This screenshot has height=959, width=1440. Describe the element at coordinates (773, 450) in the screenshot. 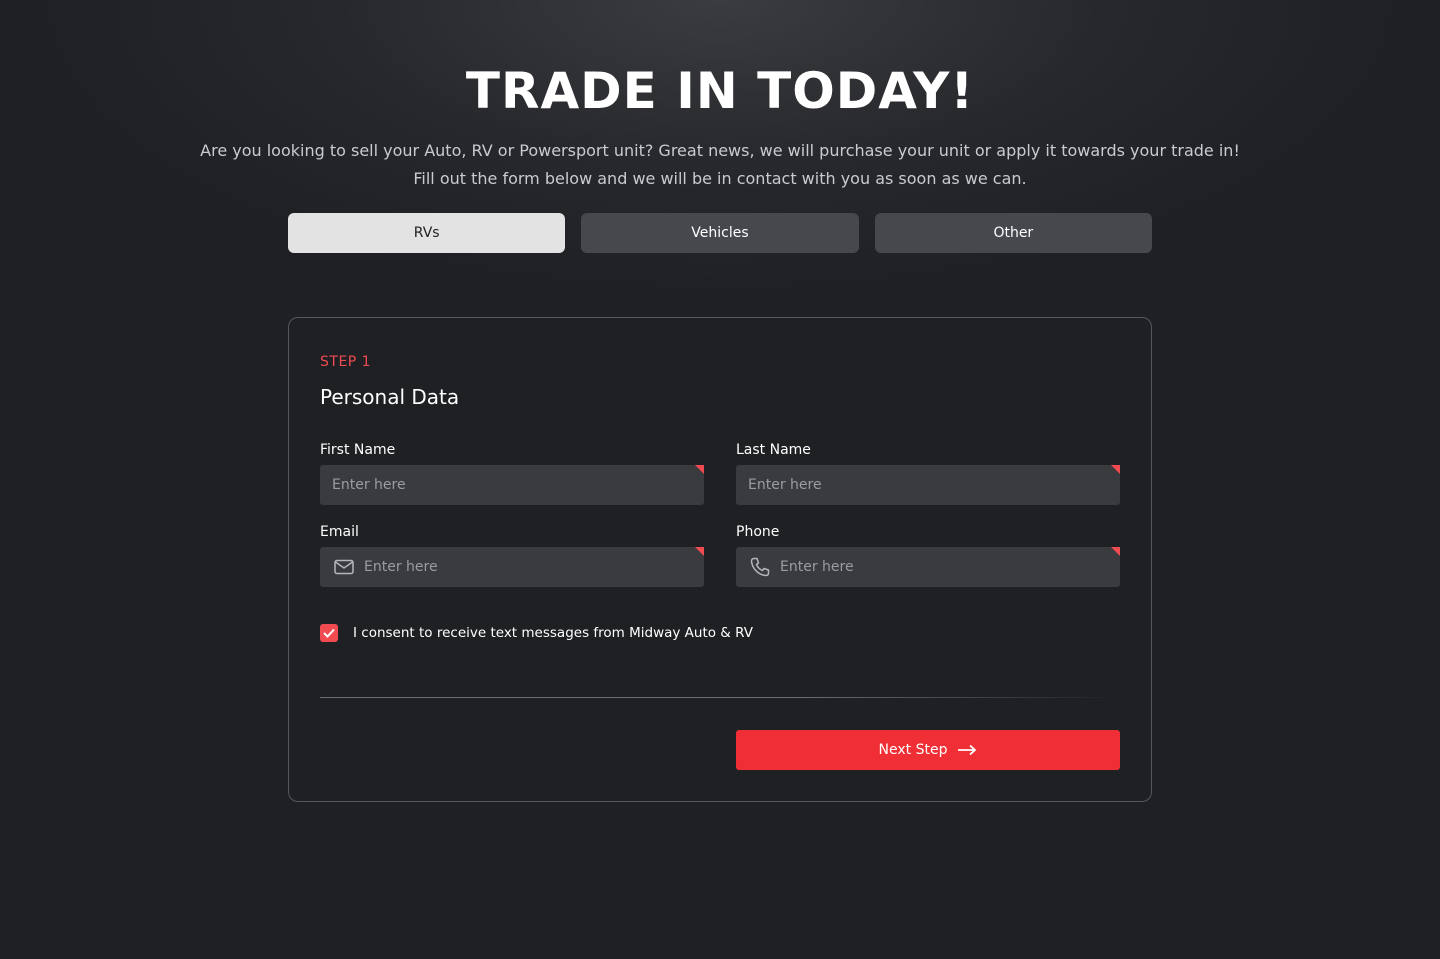

I see `last-name-label: Last Name` at that location.